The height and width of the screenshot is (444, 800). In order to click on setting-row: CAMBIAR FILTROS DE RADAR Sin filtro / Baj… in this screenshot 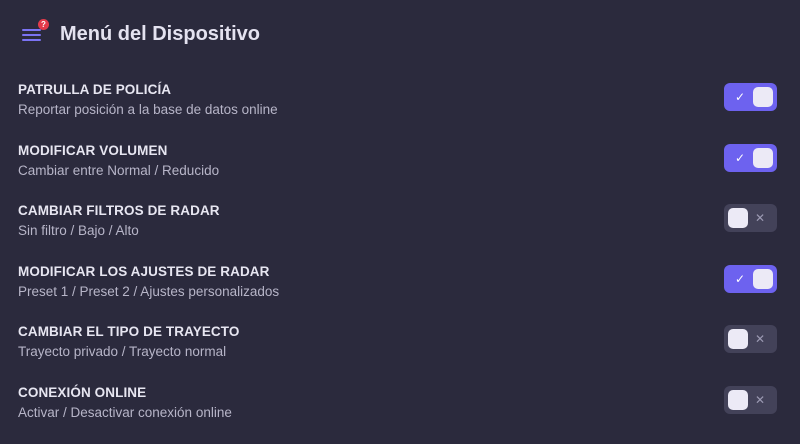, I will do `click(400, 229)`.